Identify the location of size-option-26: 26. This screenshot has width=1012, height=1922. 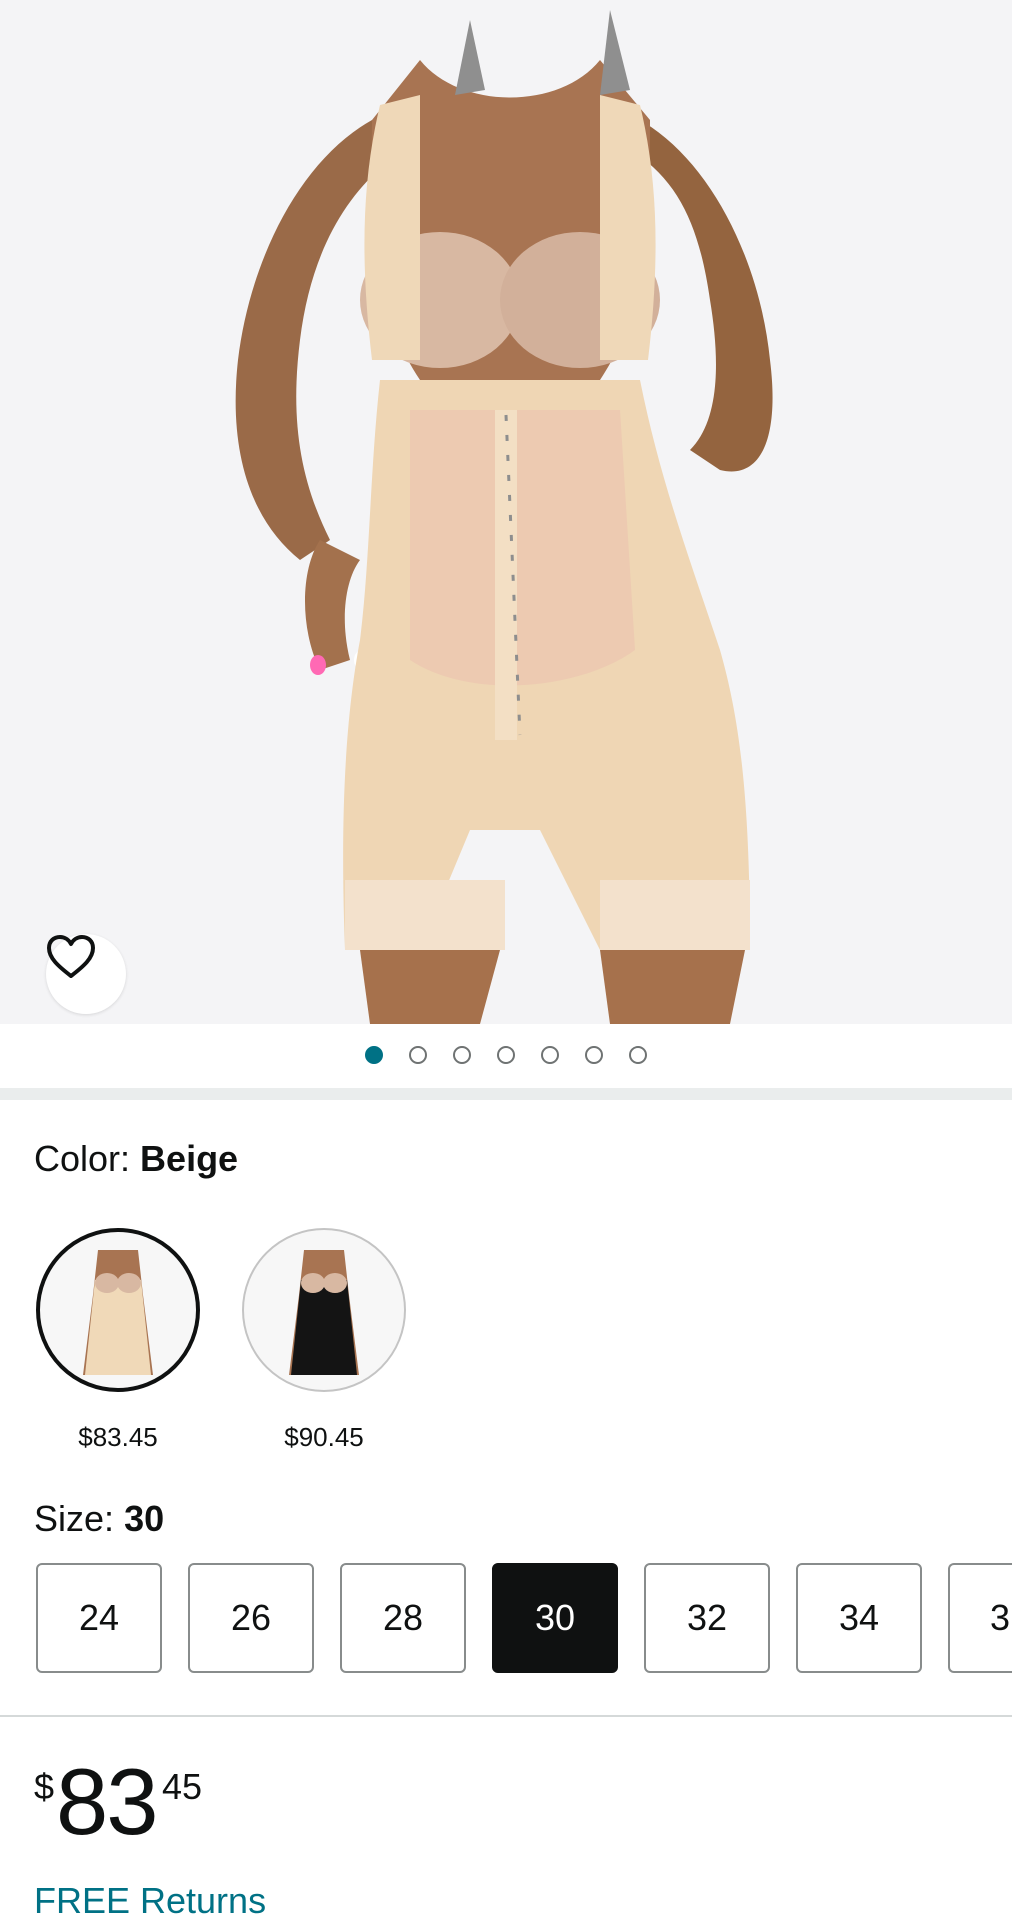
(251, 1618).